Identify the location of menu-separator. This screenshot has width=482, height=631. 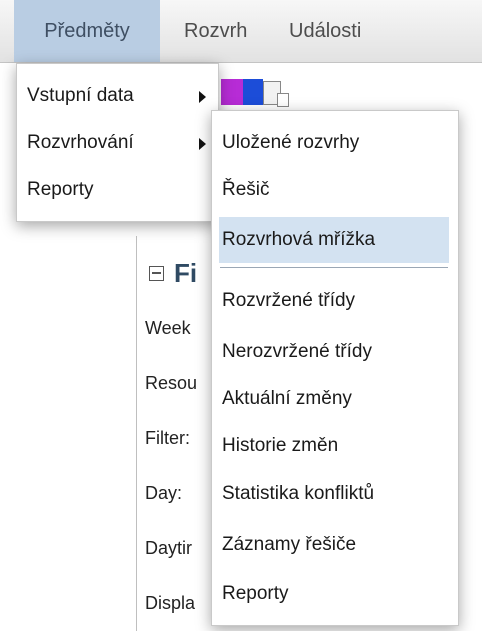
(334, 267).